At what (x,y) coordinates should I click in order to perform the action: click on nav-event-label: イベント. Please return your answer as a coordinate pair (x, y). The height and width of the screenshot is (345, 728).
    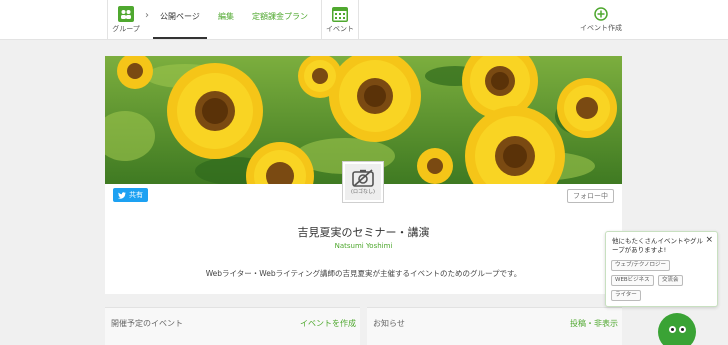
    Looking at the image, I should click on (340, 29).